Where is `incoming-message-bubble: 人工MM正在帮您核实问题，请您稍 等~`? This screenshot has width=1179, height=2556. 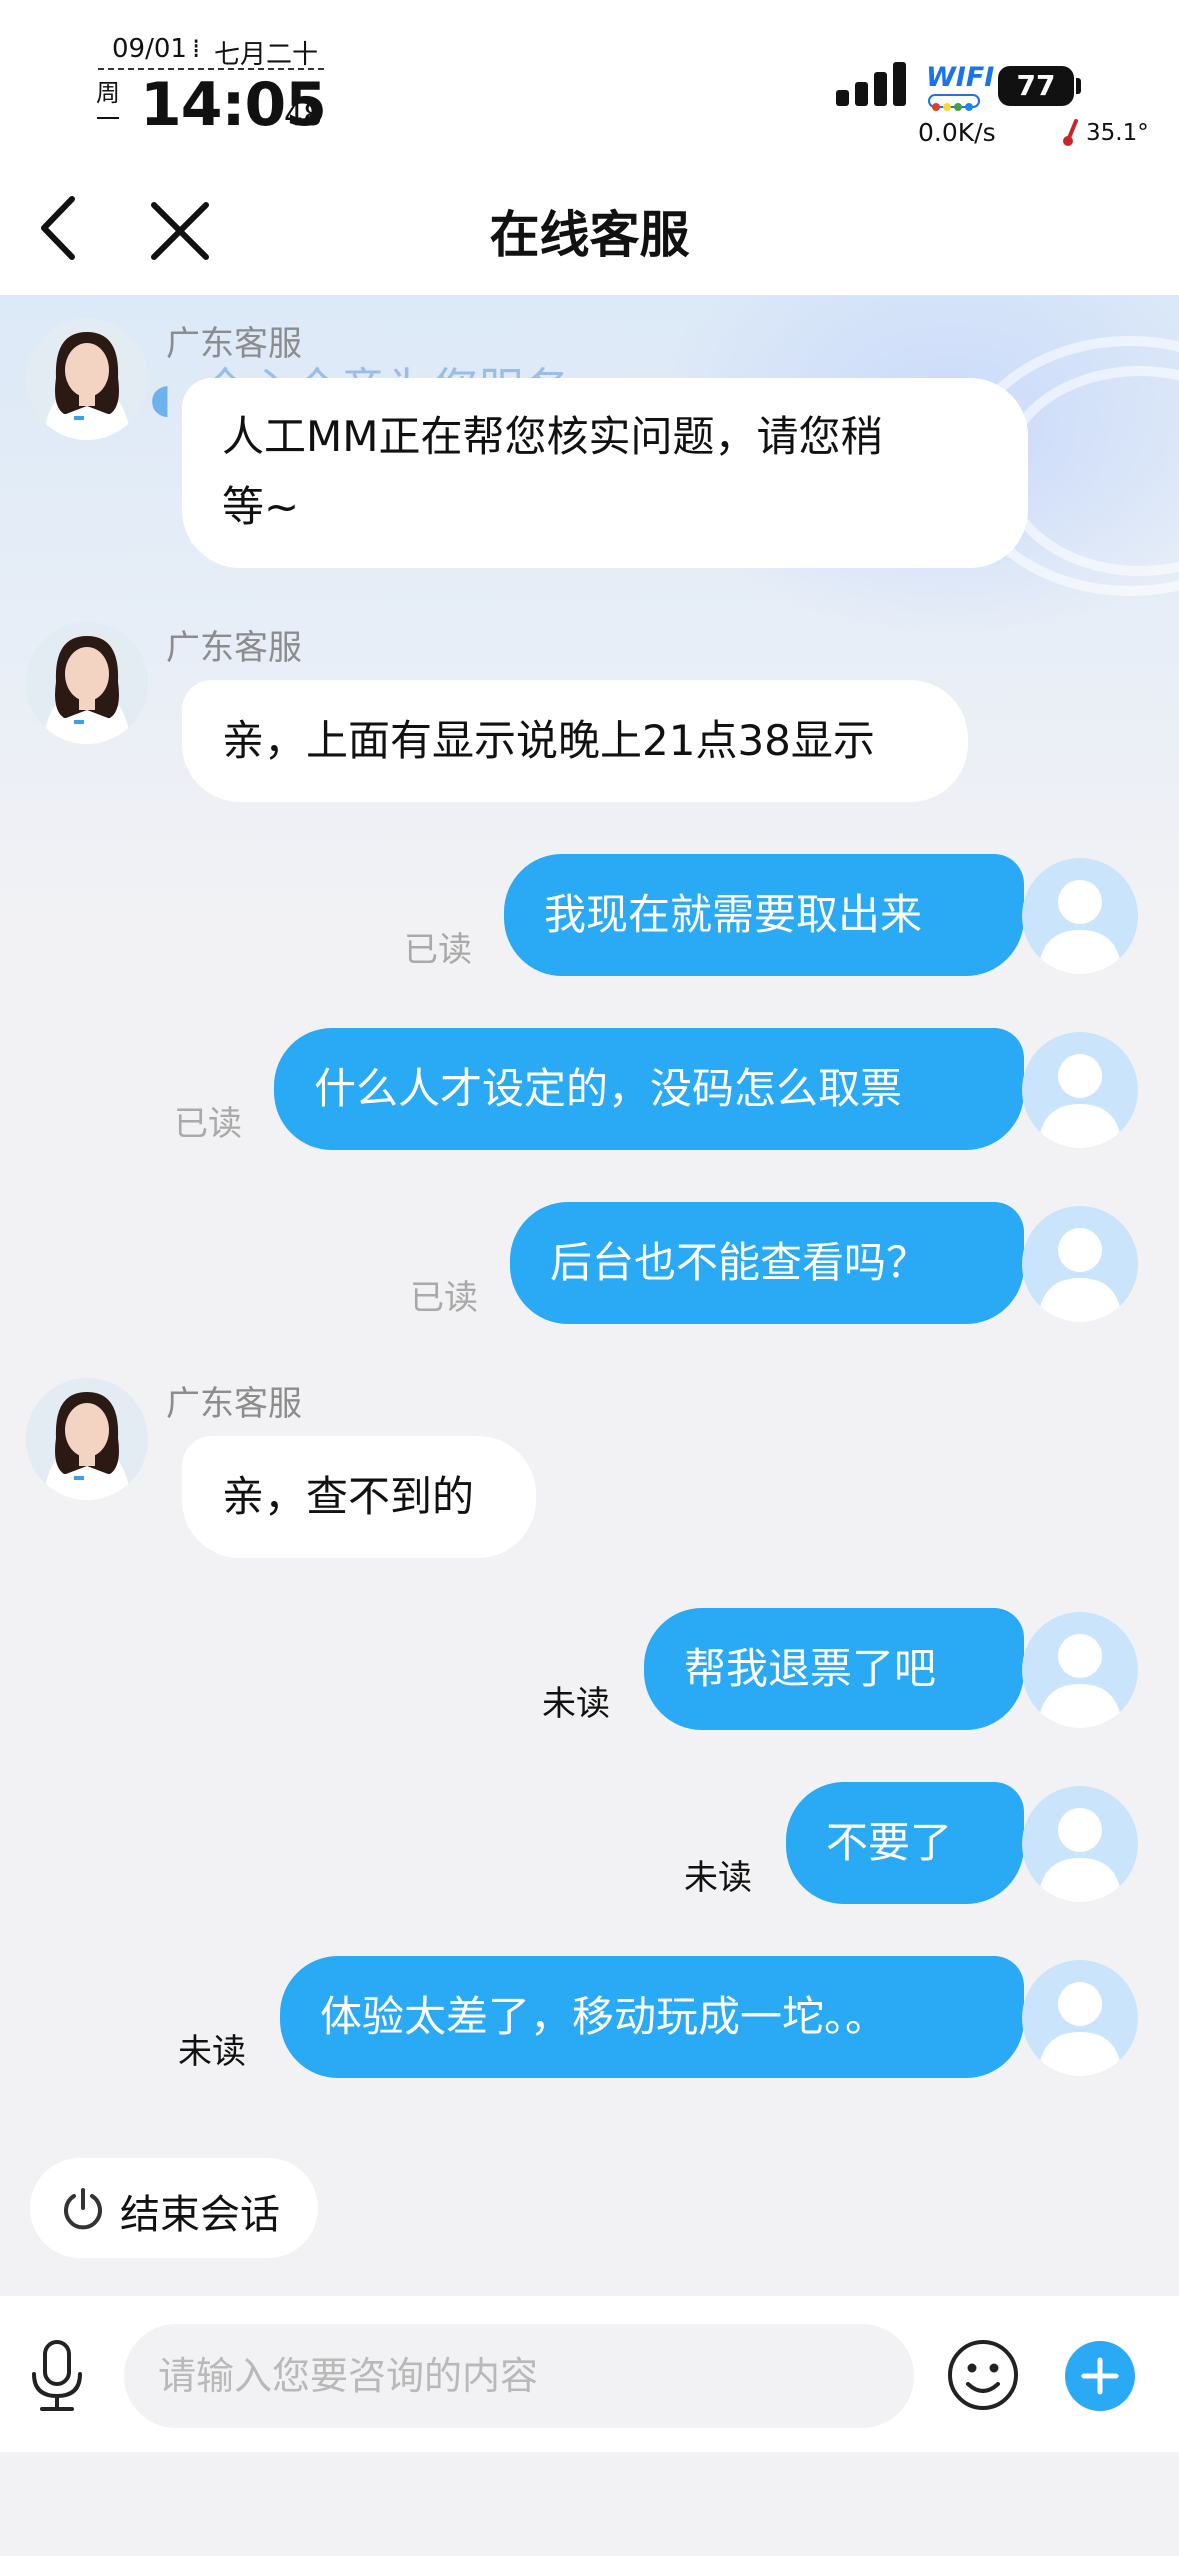 incoming-message-bubble: 人工MM正在帮您核实问题，请您稍 等~ is located at coordinates (605, 473).